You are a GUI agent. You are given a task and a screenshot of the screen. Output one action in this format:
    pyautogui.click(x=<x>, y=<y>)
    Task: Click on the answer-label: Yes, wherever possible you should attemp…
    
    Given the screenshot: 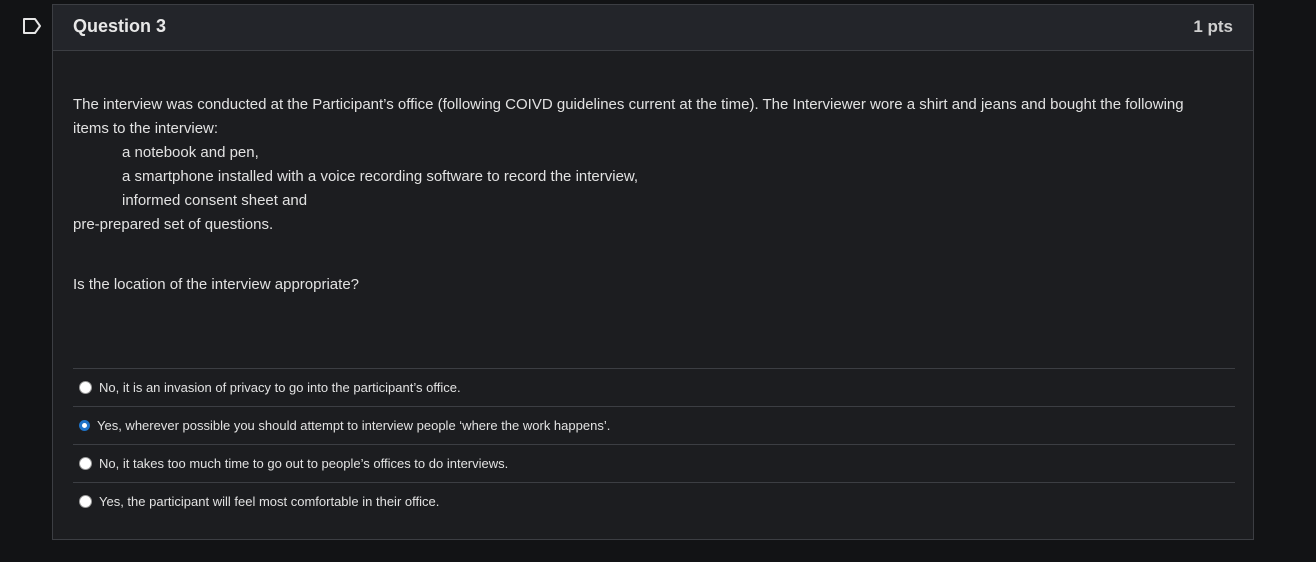 What is the action you would take?
    pyautogui.click(x=354, y=425)
    